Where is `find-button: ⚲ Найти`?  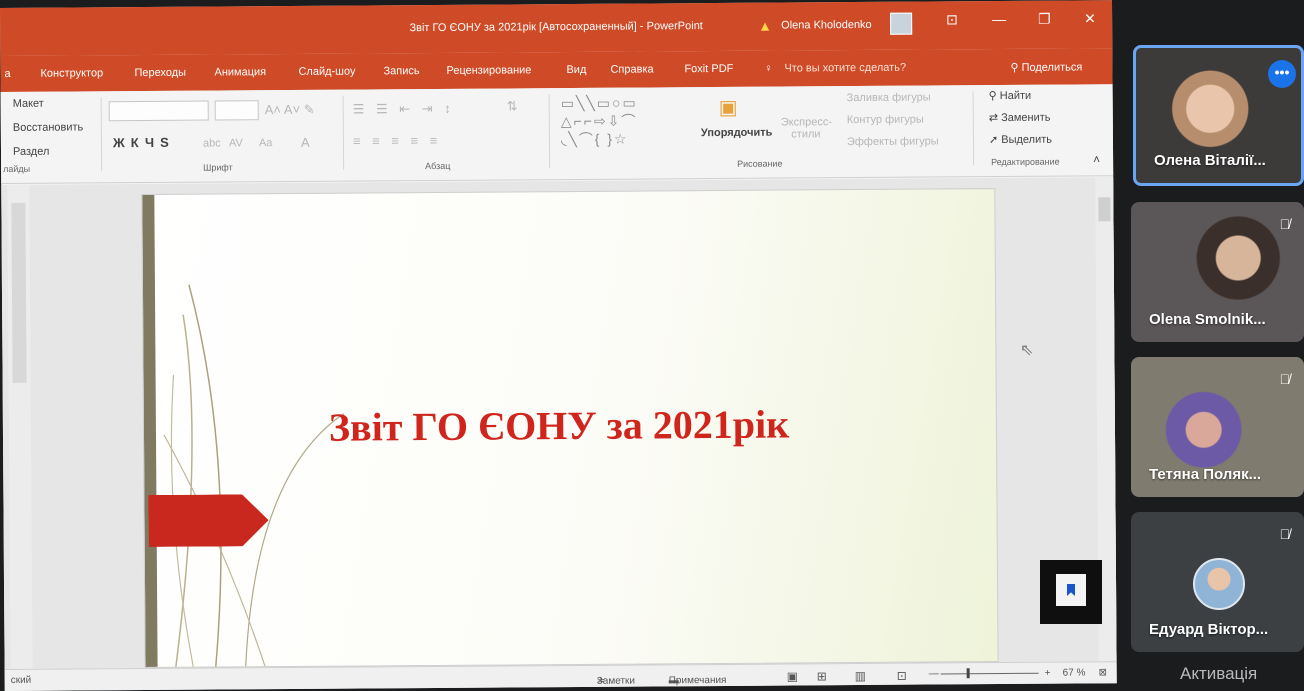 find-button: ⚲ Найти is located at coordinates (1010, 95).